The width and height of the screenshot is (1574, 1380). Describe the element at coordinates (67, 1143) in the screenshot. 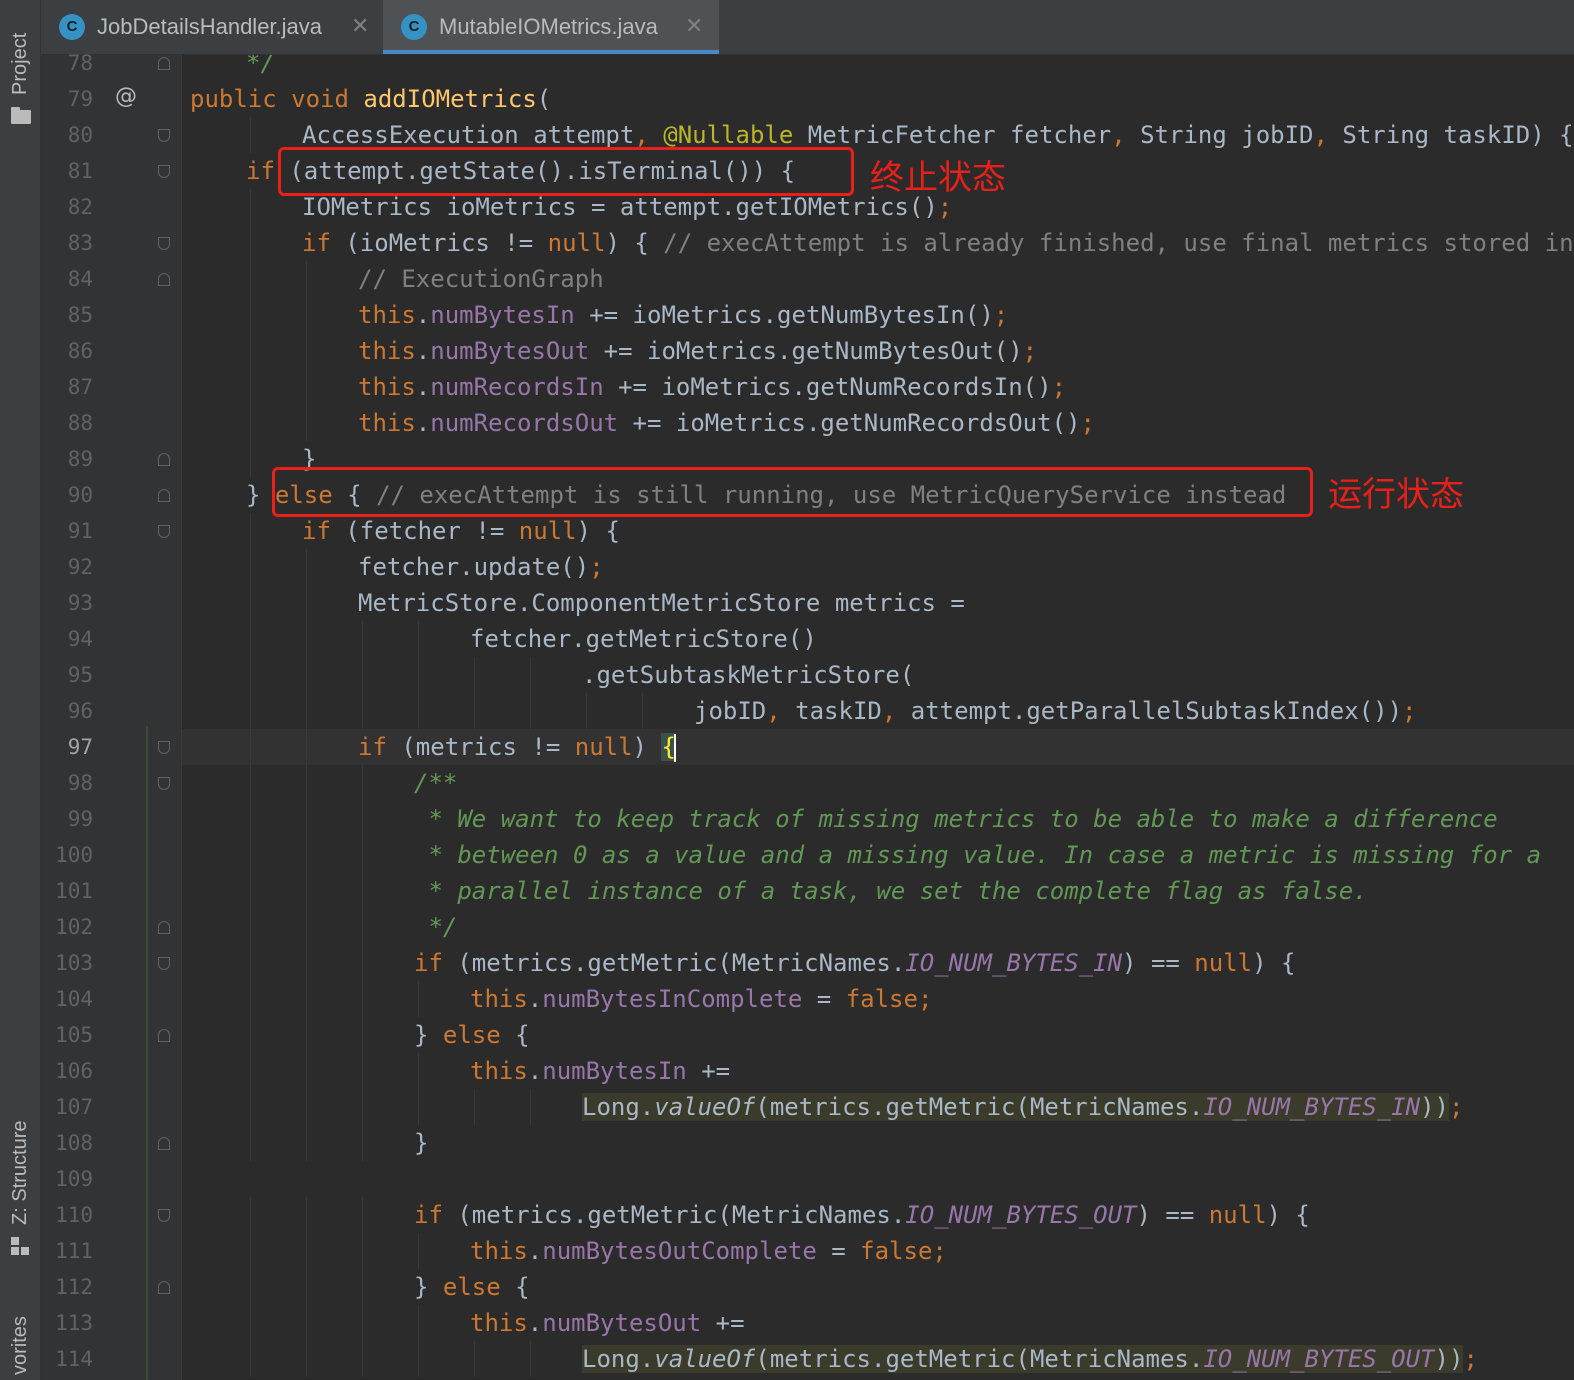

I see `line-number: 108` at that location.